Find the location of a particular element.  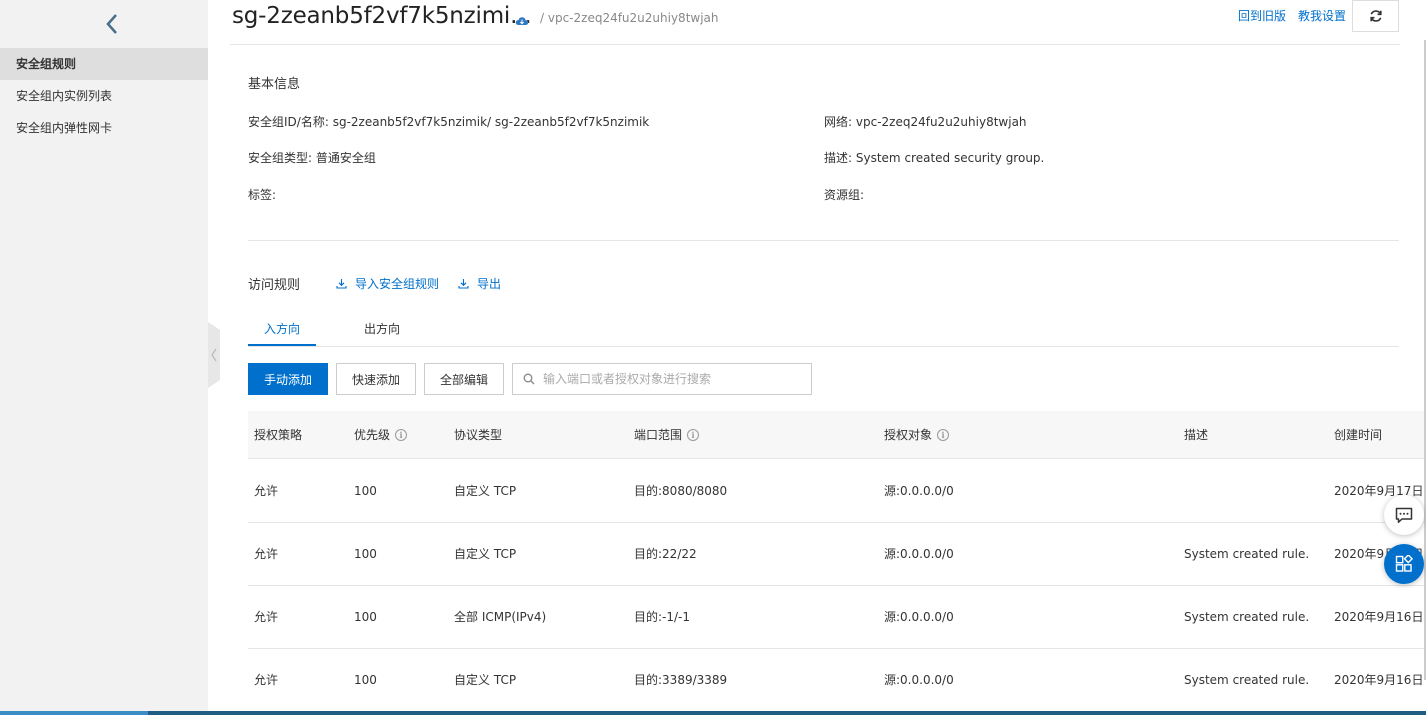

info-id-name-label: 安全组ID/名称: is located at coordinates (288, 122).